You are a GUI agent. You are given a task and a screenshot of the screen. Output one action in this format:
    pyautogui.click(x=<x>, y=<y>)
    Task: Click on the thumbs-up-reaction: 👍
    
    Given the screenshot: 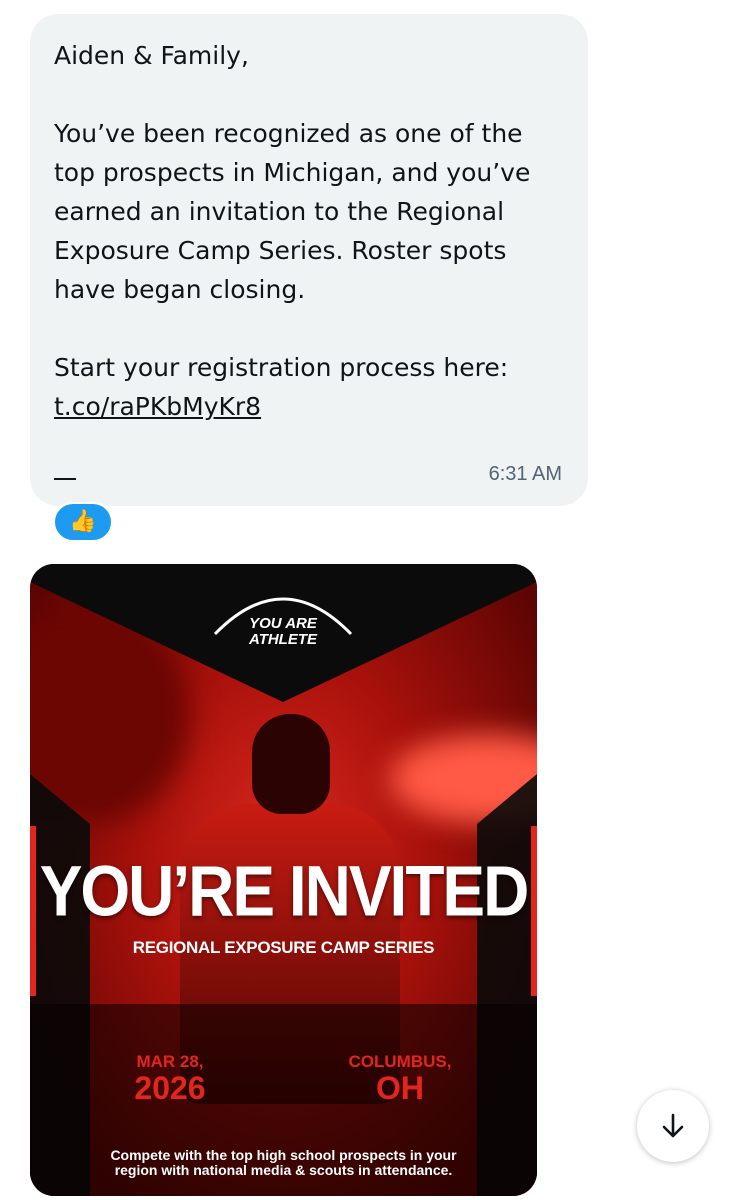 What is the action you would take?
    pyautogui.click(x=83, y=522)
    